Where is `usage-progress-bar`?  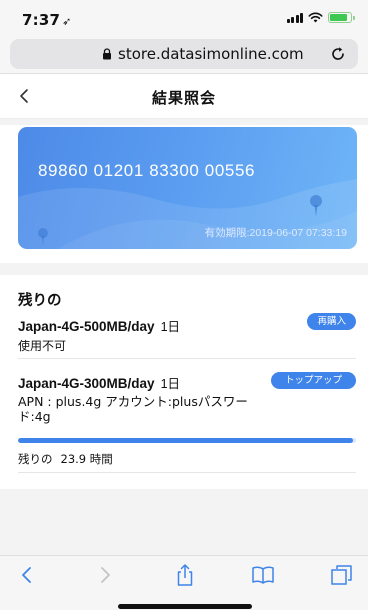
usage-progress-bar is located at coordinates (187, 440).